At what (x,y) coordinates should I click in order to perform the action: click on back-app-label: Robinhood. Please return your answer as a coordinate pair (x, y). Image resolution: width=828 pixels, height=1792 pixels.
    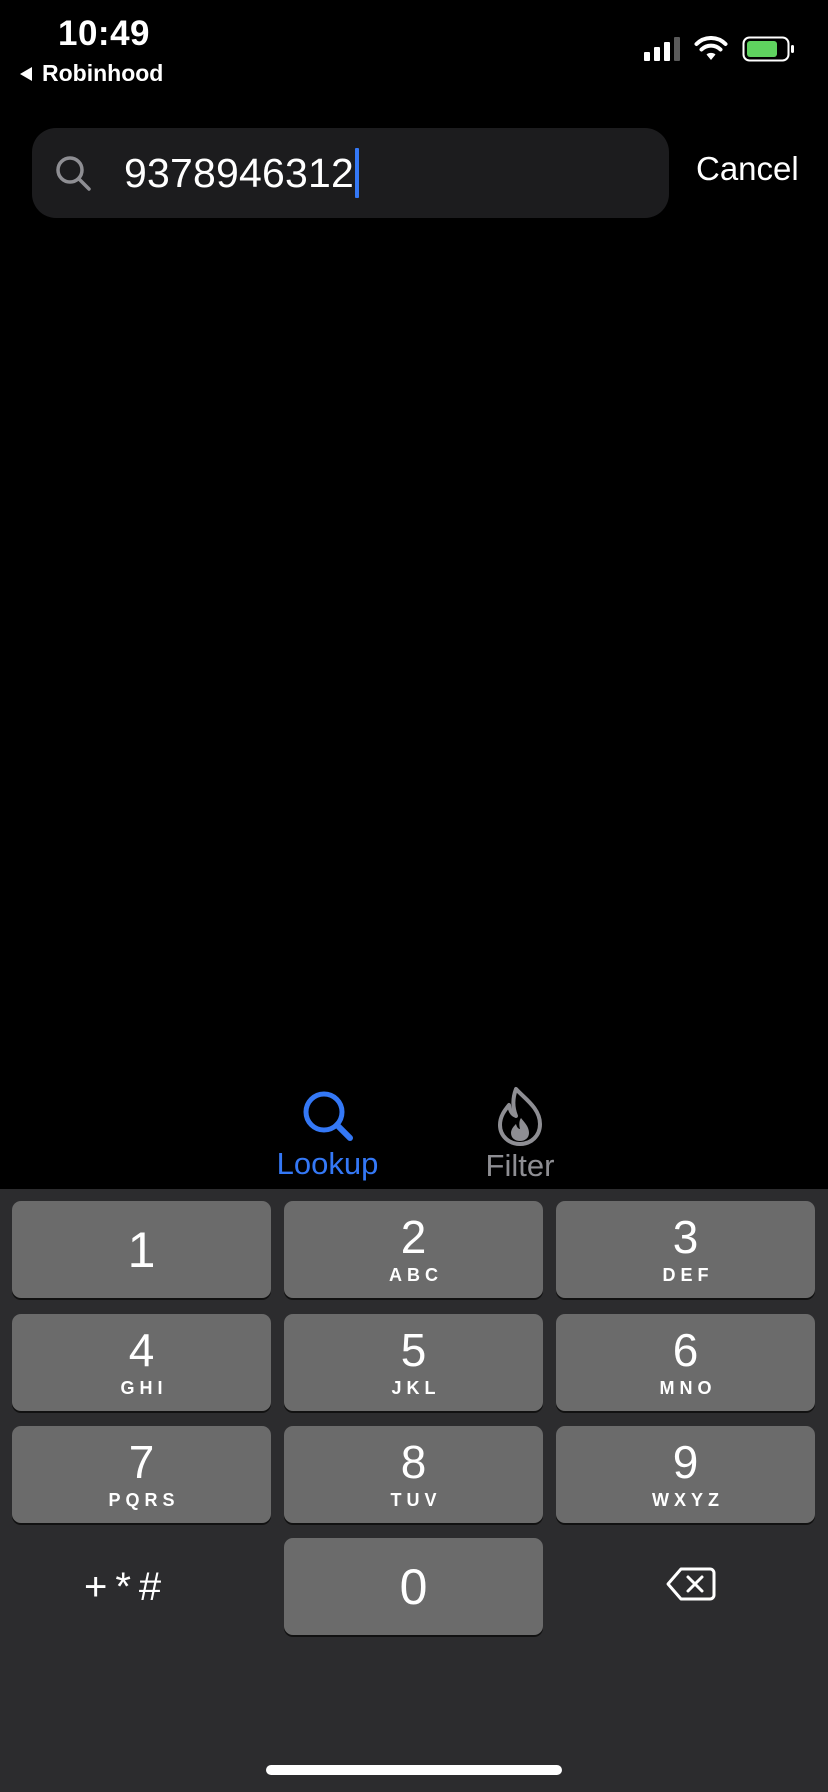
    Looking at the image, I should click on (103, 73).